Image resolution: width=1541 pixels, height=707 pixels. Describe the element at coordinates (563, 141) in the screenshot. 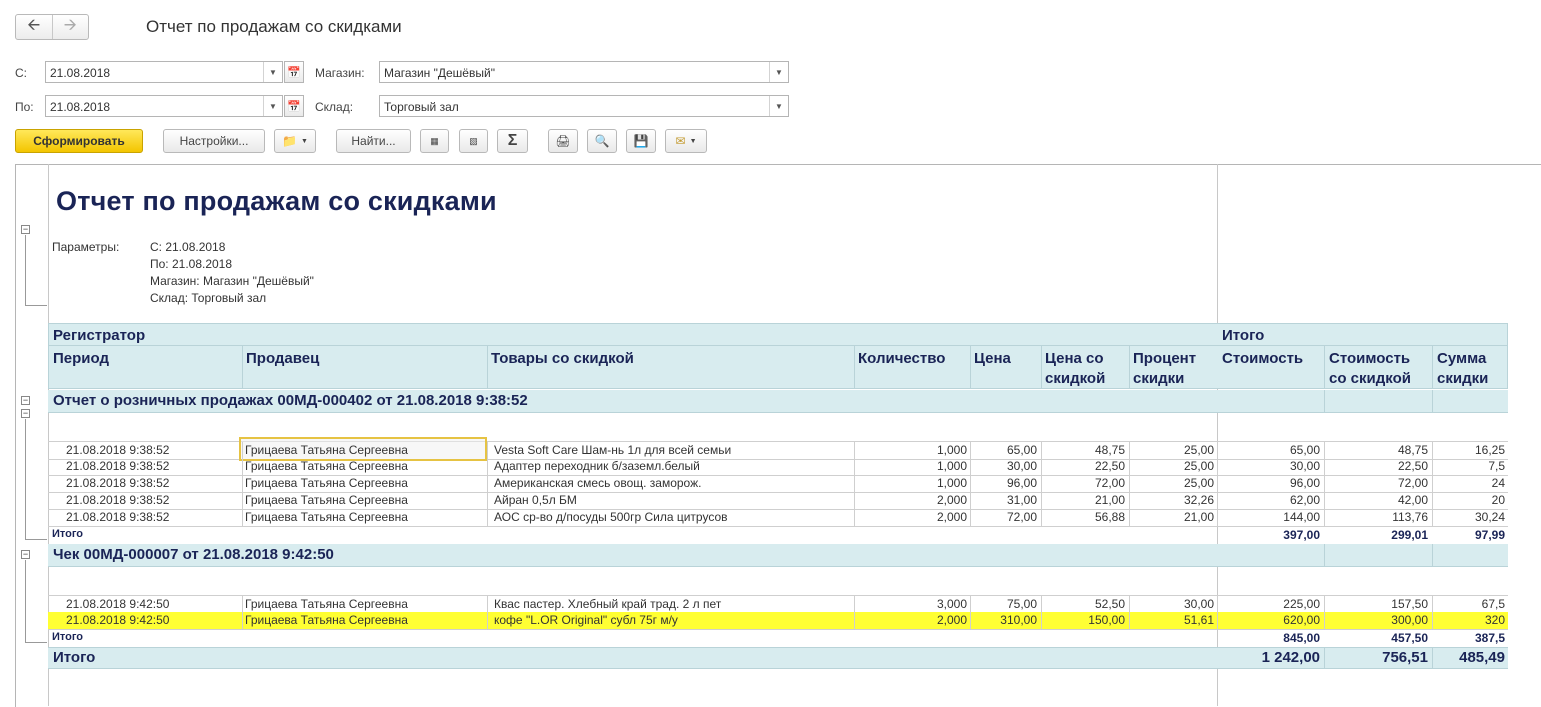

I see `print-button: 🖨` at that location.